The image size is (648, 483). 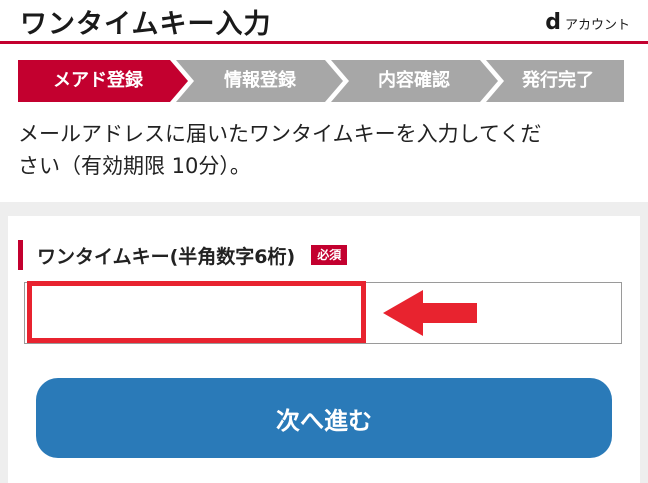 I want to click on instruction-line-1: メールアドレスに届いたワンタイムキーを入力してくだ, so click(x=280, y=134).